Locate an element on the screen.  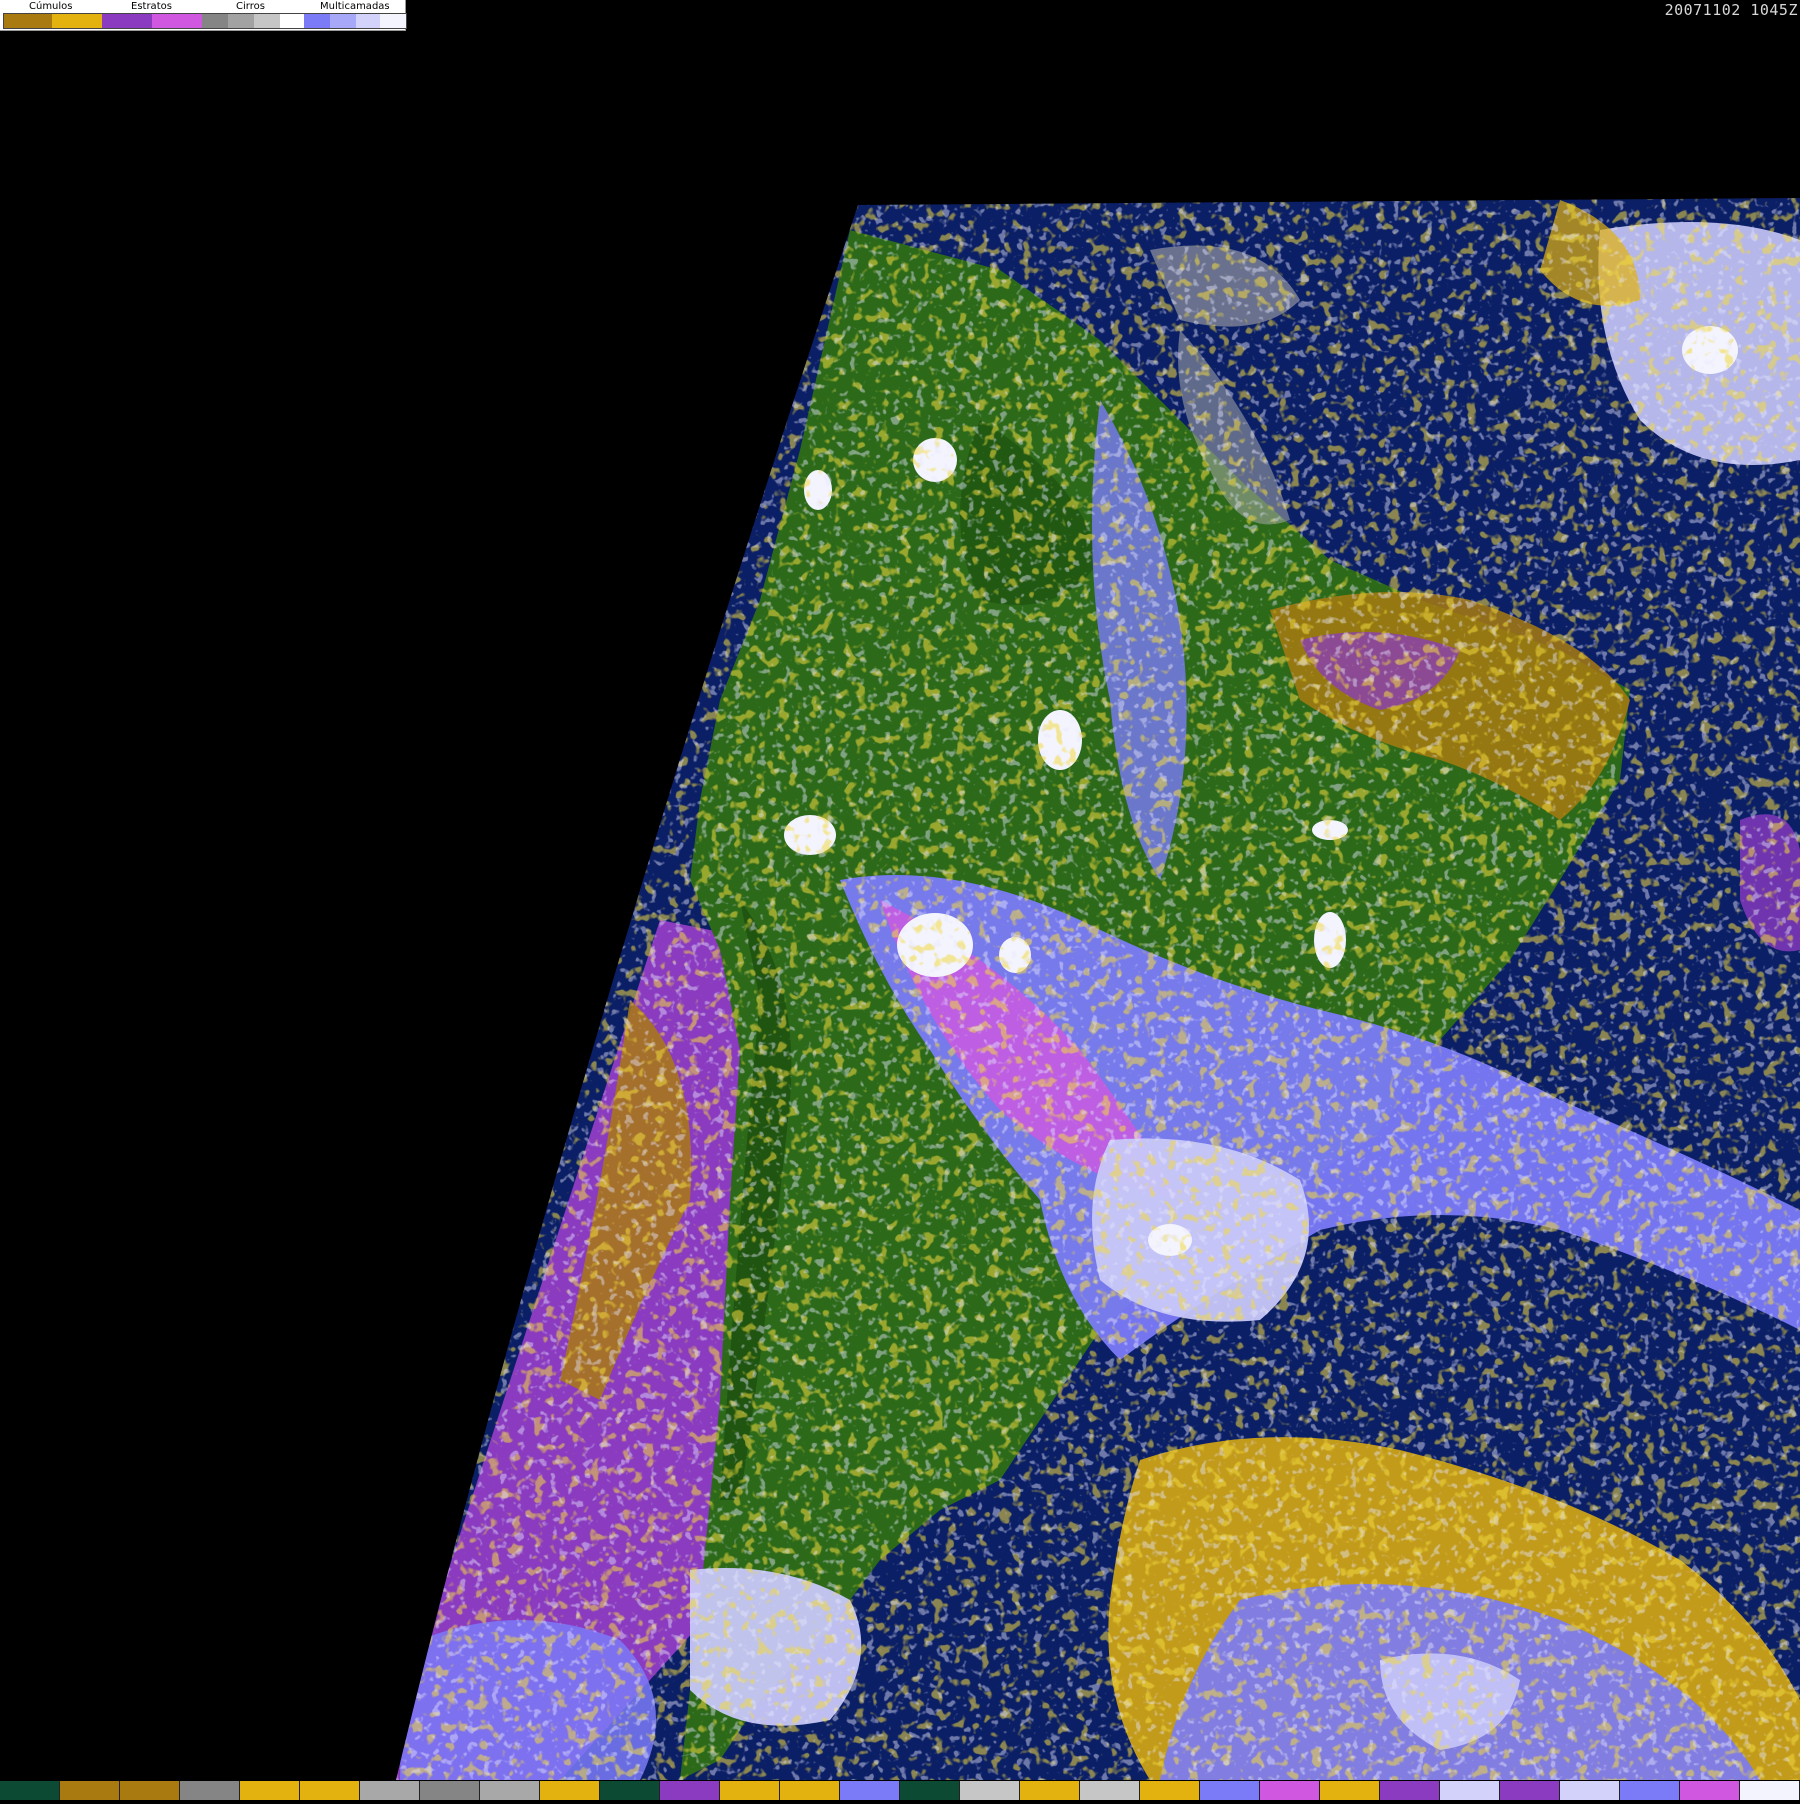
cloud-type-legend: Cúmulos Estratos Cirros Multicamadas is located at coordinates (203, 15).